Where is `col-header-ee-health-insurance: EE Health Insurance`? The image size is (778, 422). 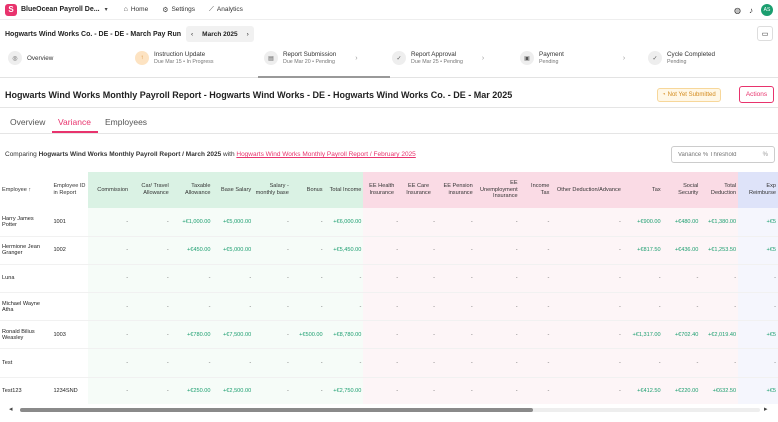 col-header-ee-health-insurance: EE Health Insurance is located at coordinates (382, 190).